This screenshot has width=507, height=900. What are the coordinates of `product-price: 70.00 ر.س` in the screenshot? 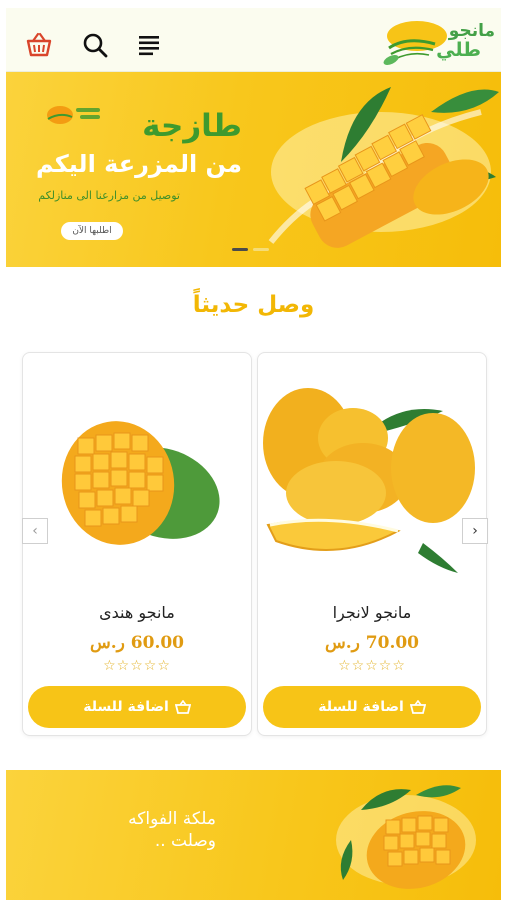 It's located at (372, 643).